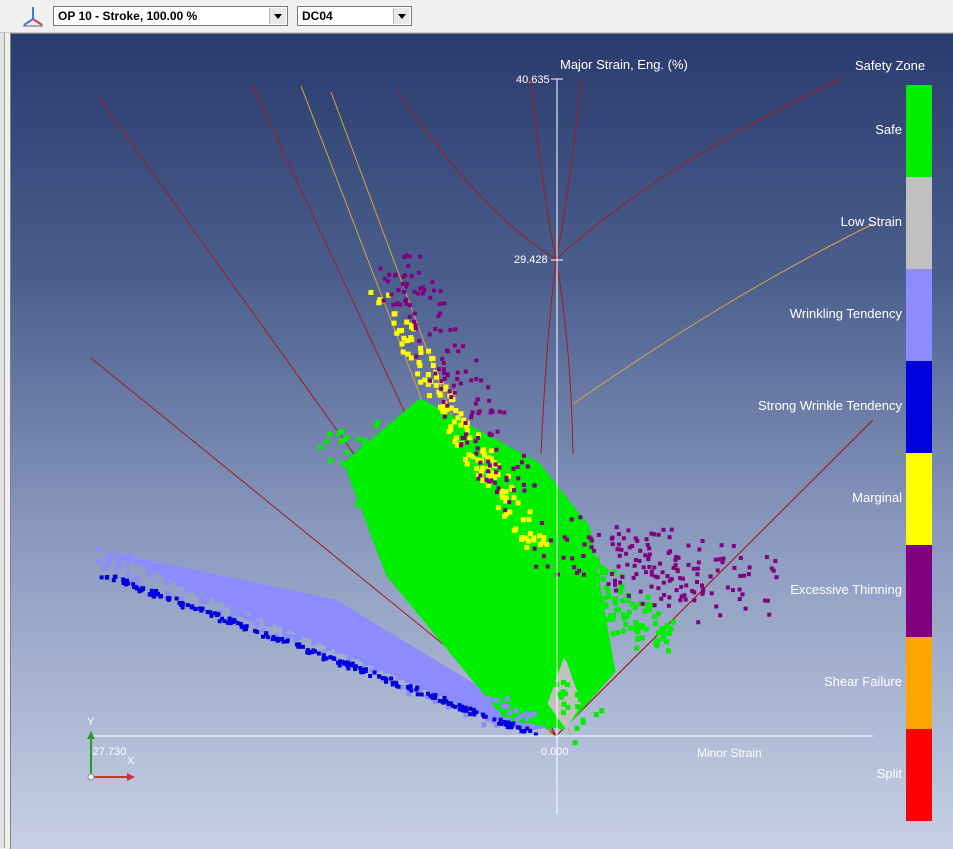 This screenshot has height=849, width=953. I want to click on legend-label: Excessive Thinning, so click(846, 589).